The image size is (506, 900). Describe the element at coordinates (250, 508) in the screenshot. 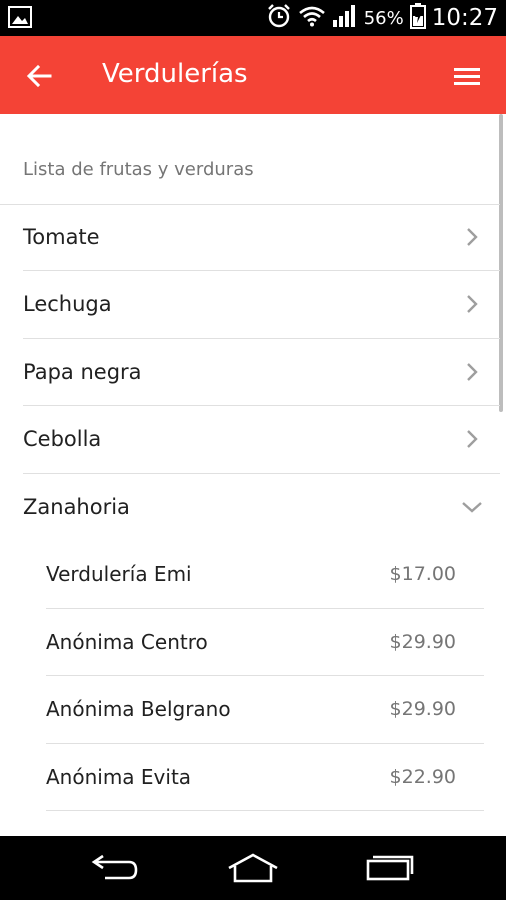

I see `list-item-zanahoria: Zanahoria` at that location.